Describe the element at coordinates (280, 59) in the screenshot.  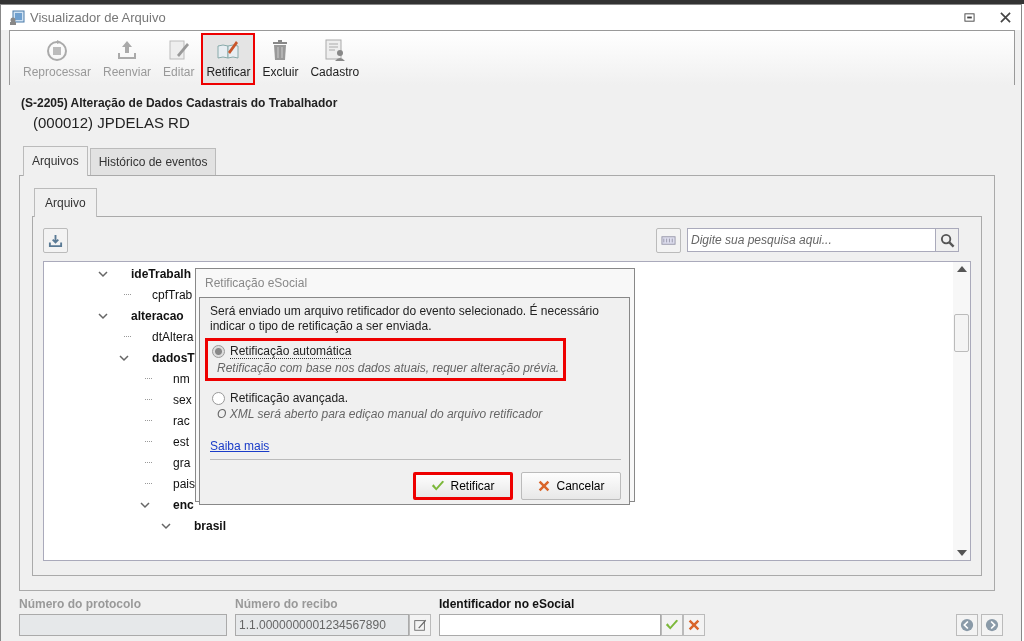
I see `toolbar-button: Excluir` at that location.